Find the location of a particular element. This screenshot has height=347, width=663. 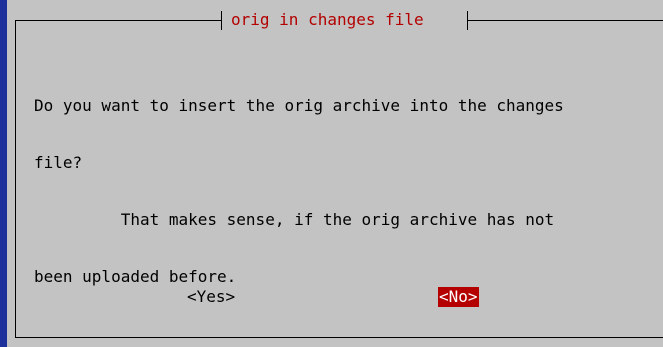

dialog-frame-top-left is located at coordinates (118, 20).